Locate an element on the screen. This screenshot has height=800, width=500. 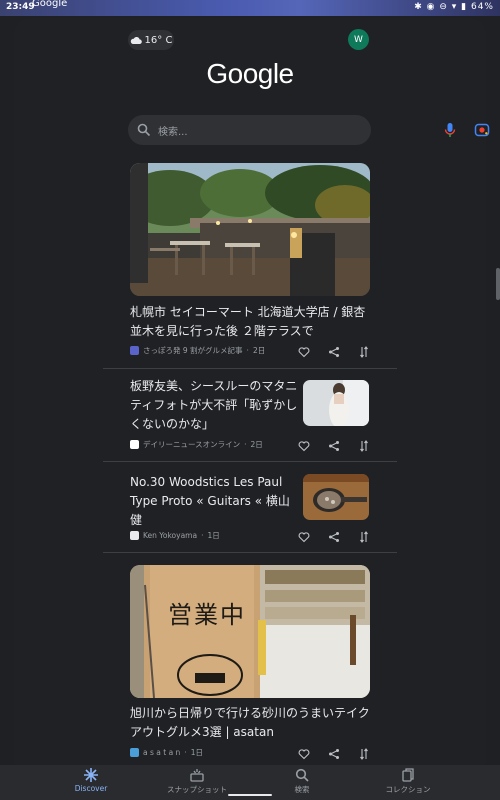
scrollbar is located at coordinates (498, 284).